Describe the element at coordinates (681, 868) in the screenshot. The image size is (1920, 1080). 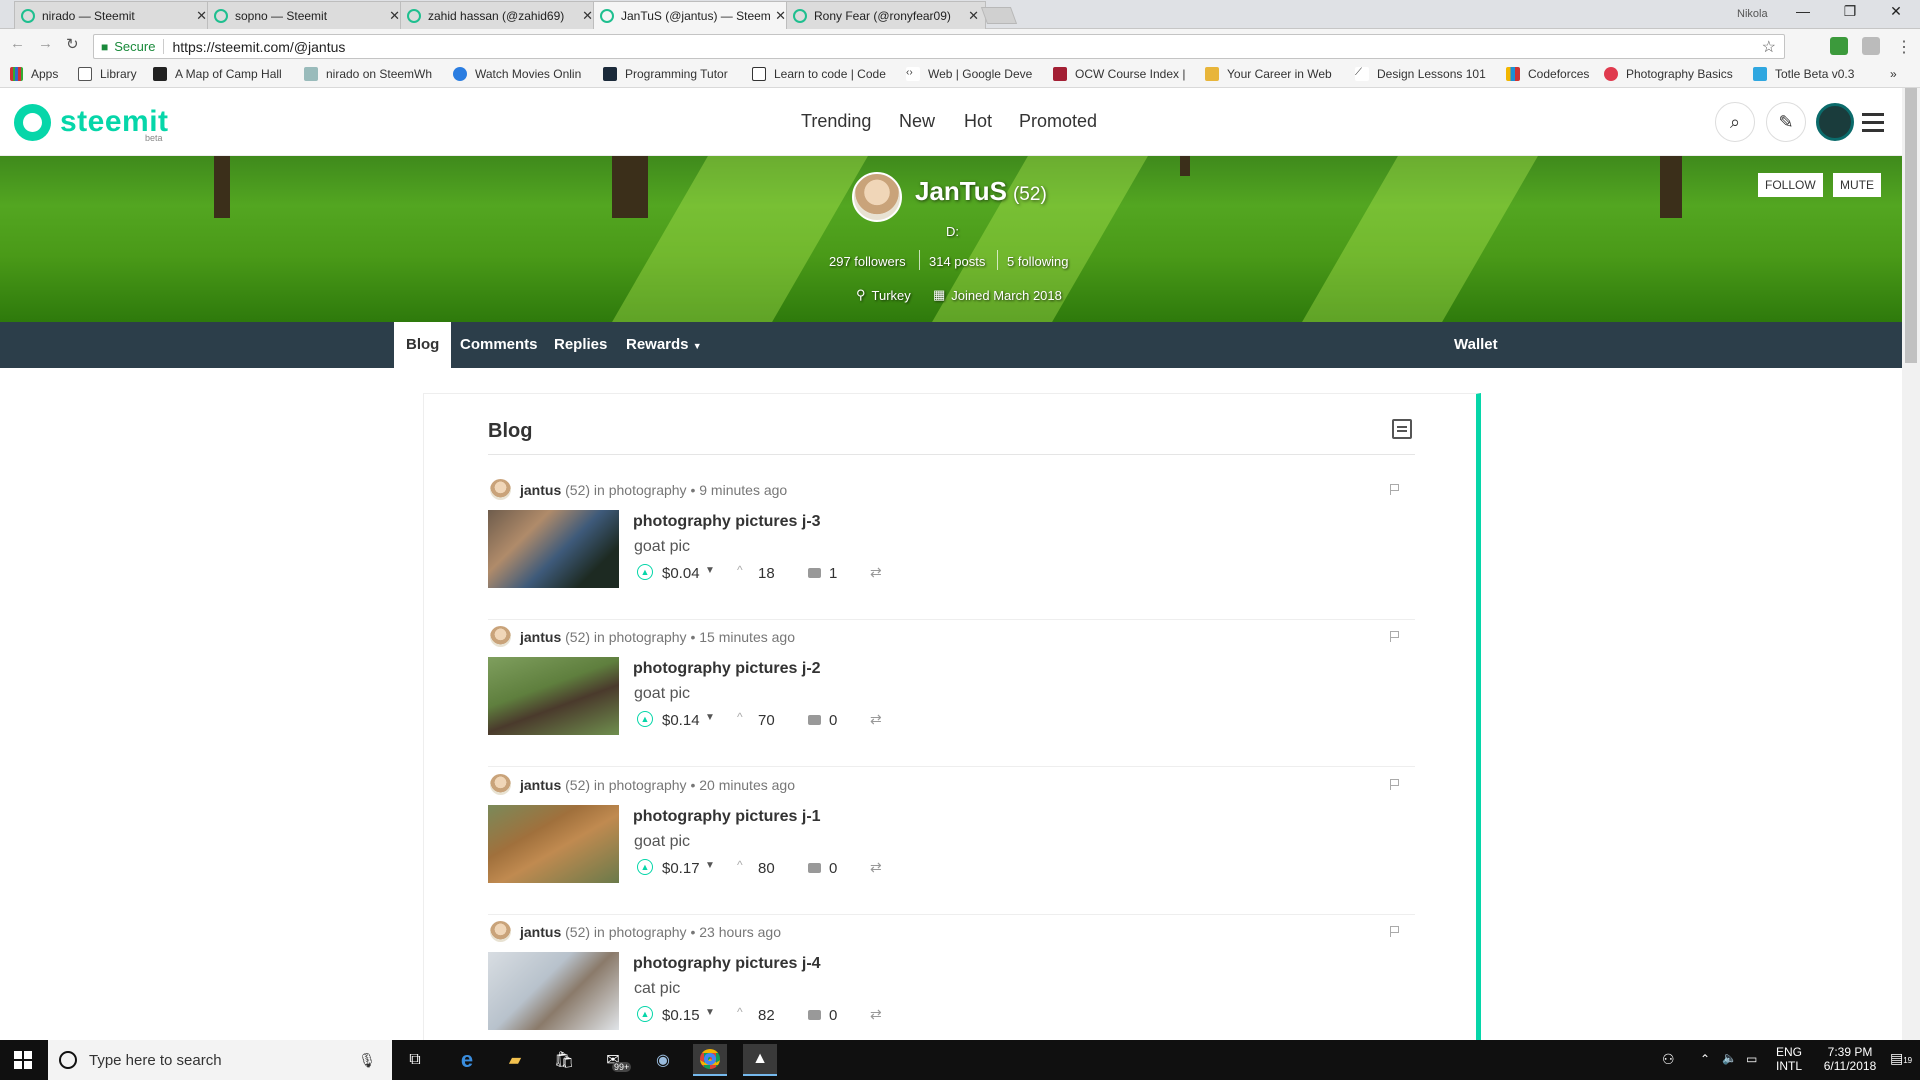
I see `post-payout: $0.17` at that location.